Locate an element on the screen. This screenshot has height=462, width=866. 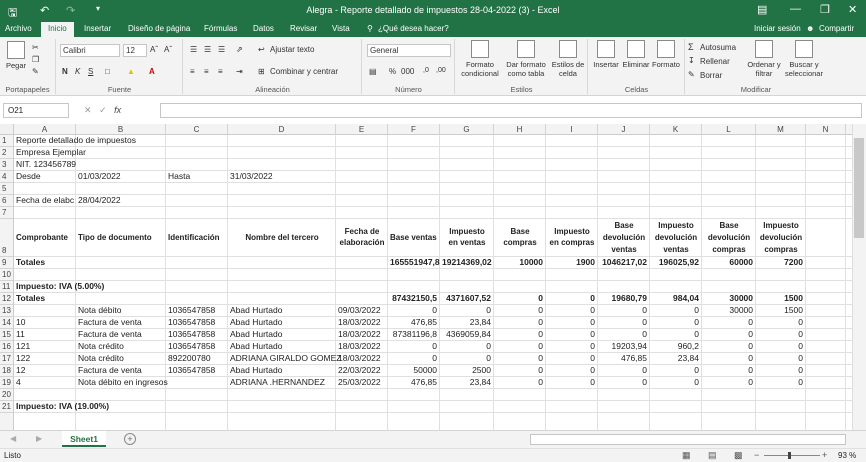
cancel-icon: ✕ is located at coordinates (88, 110).